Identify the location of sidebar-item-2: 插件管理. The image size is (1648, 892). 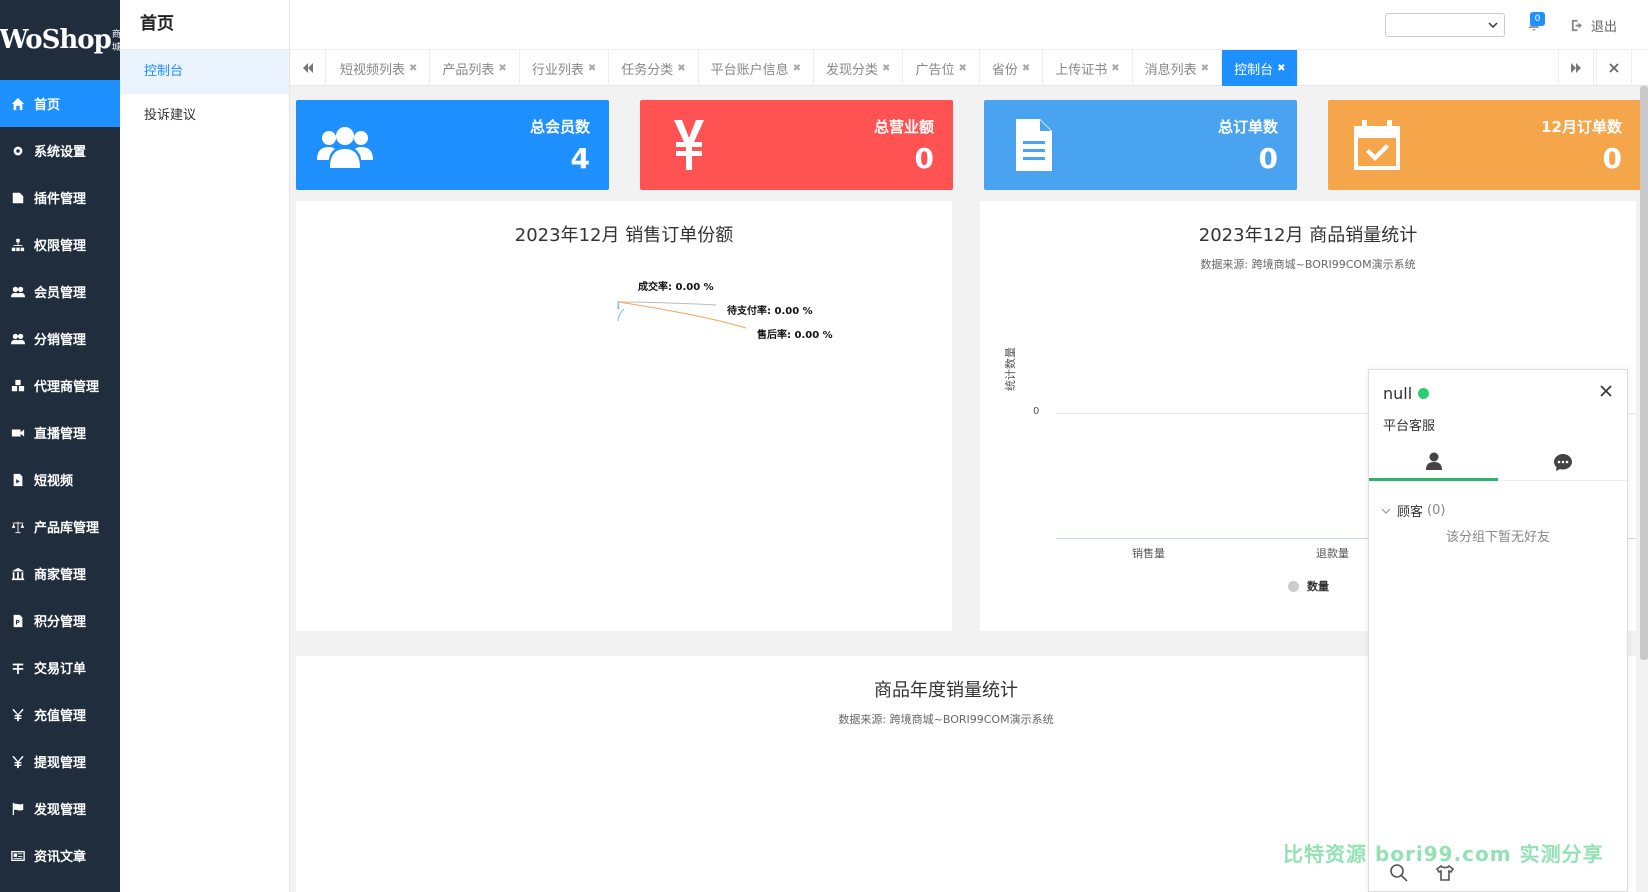
(60, 197).